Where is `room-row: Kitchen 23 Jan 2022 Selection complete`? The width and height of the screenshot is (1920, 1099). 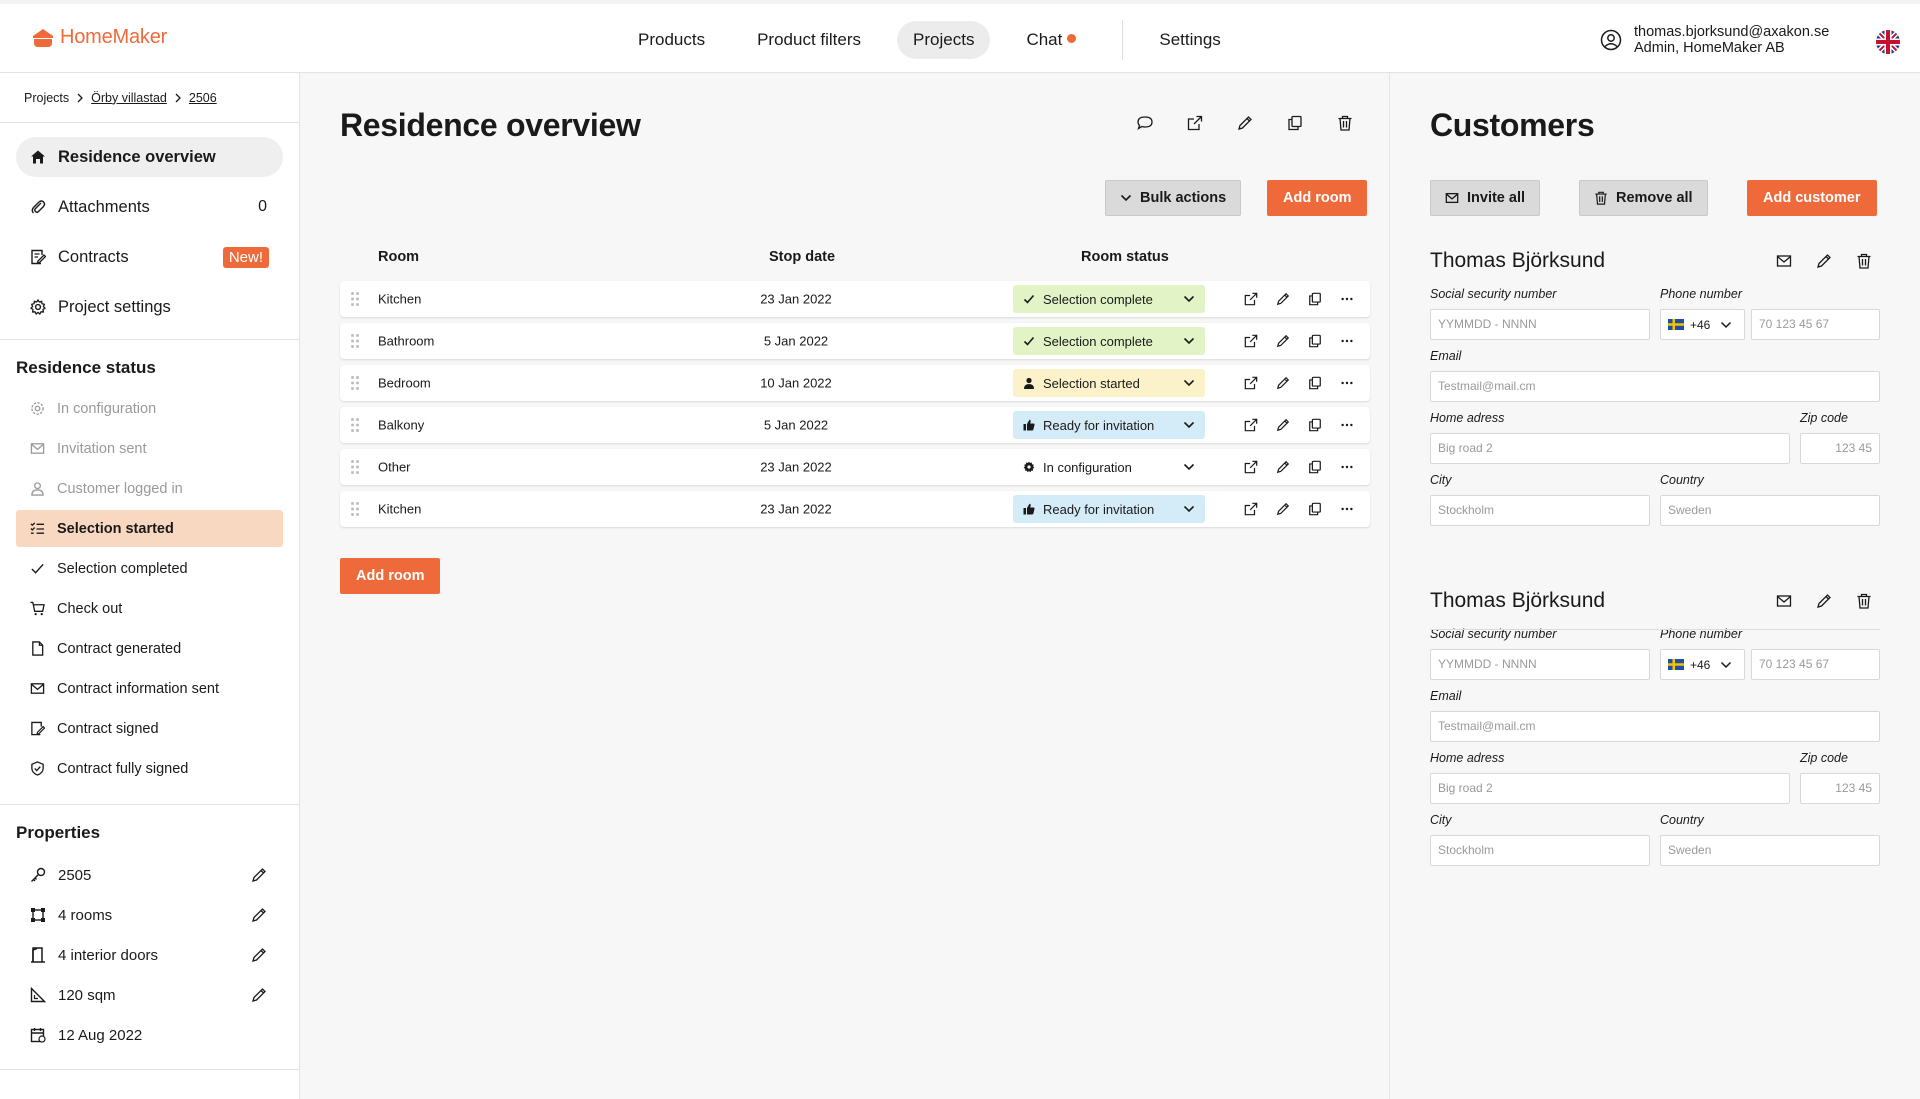
room-row: Kitchen 23 Jan 2022 Selection complete is located at coordinates (855, 299).